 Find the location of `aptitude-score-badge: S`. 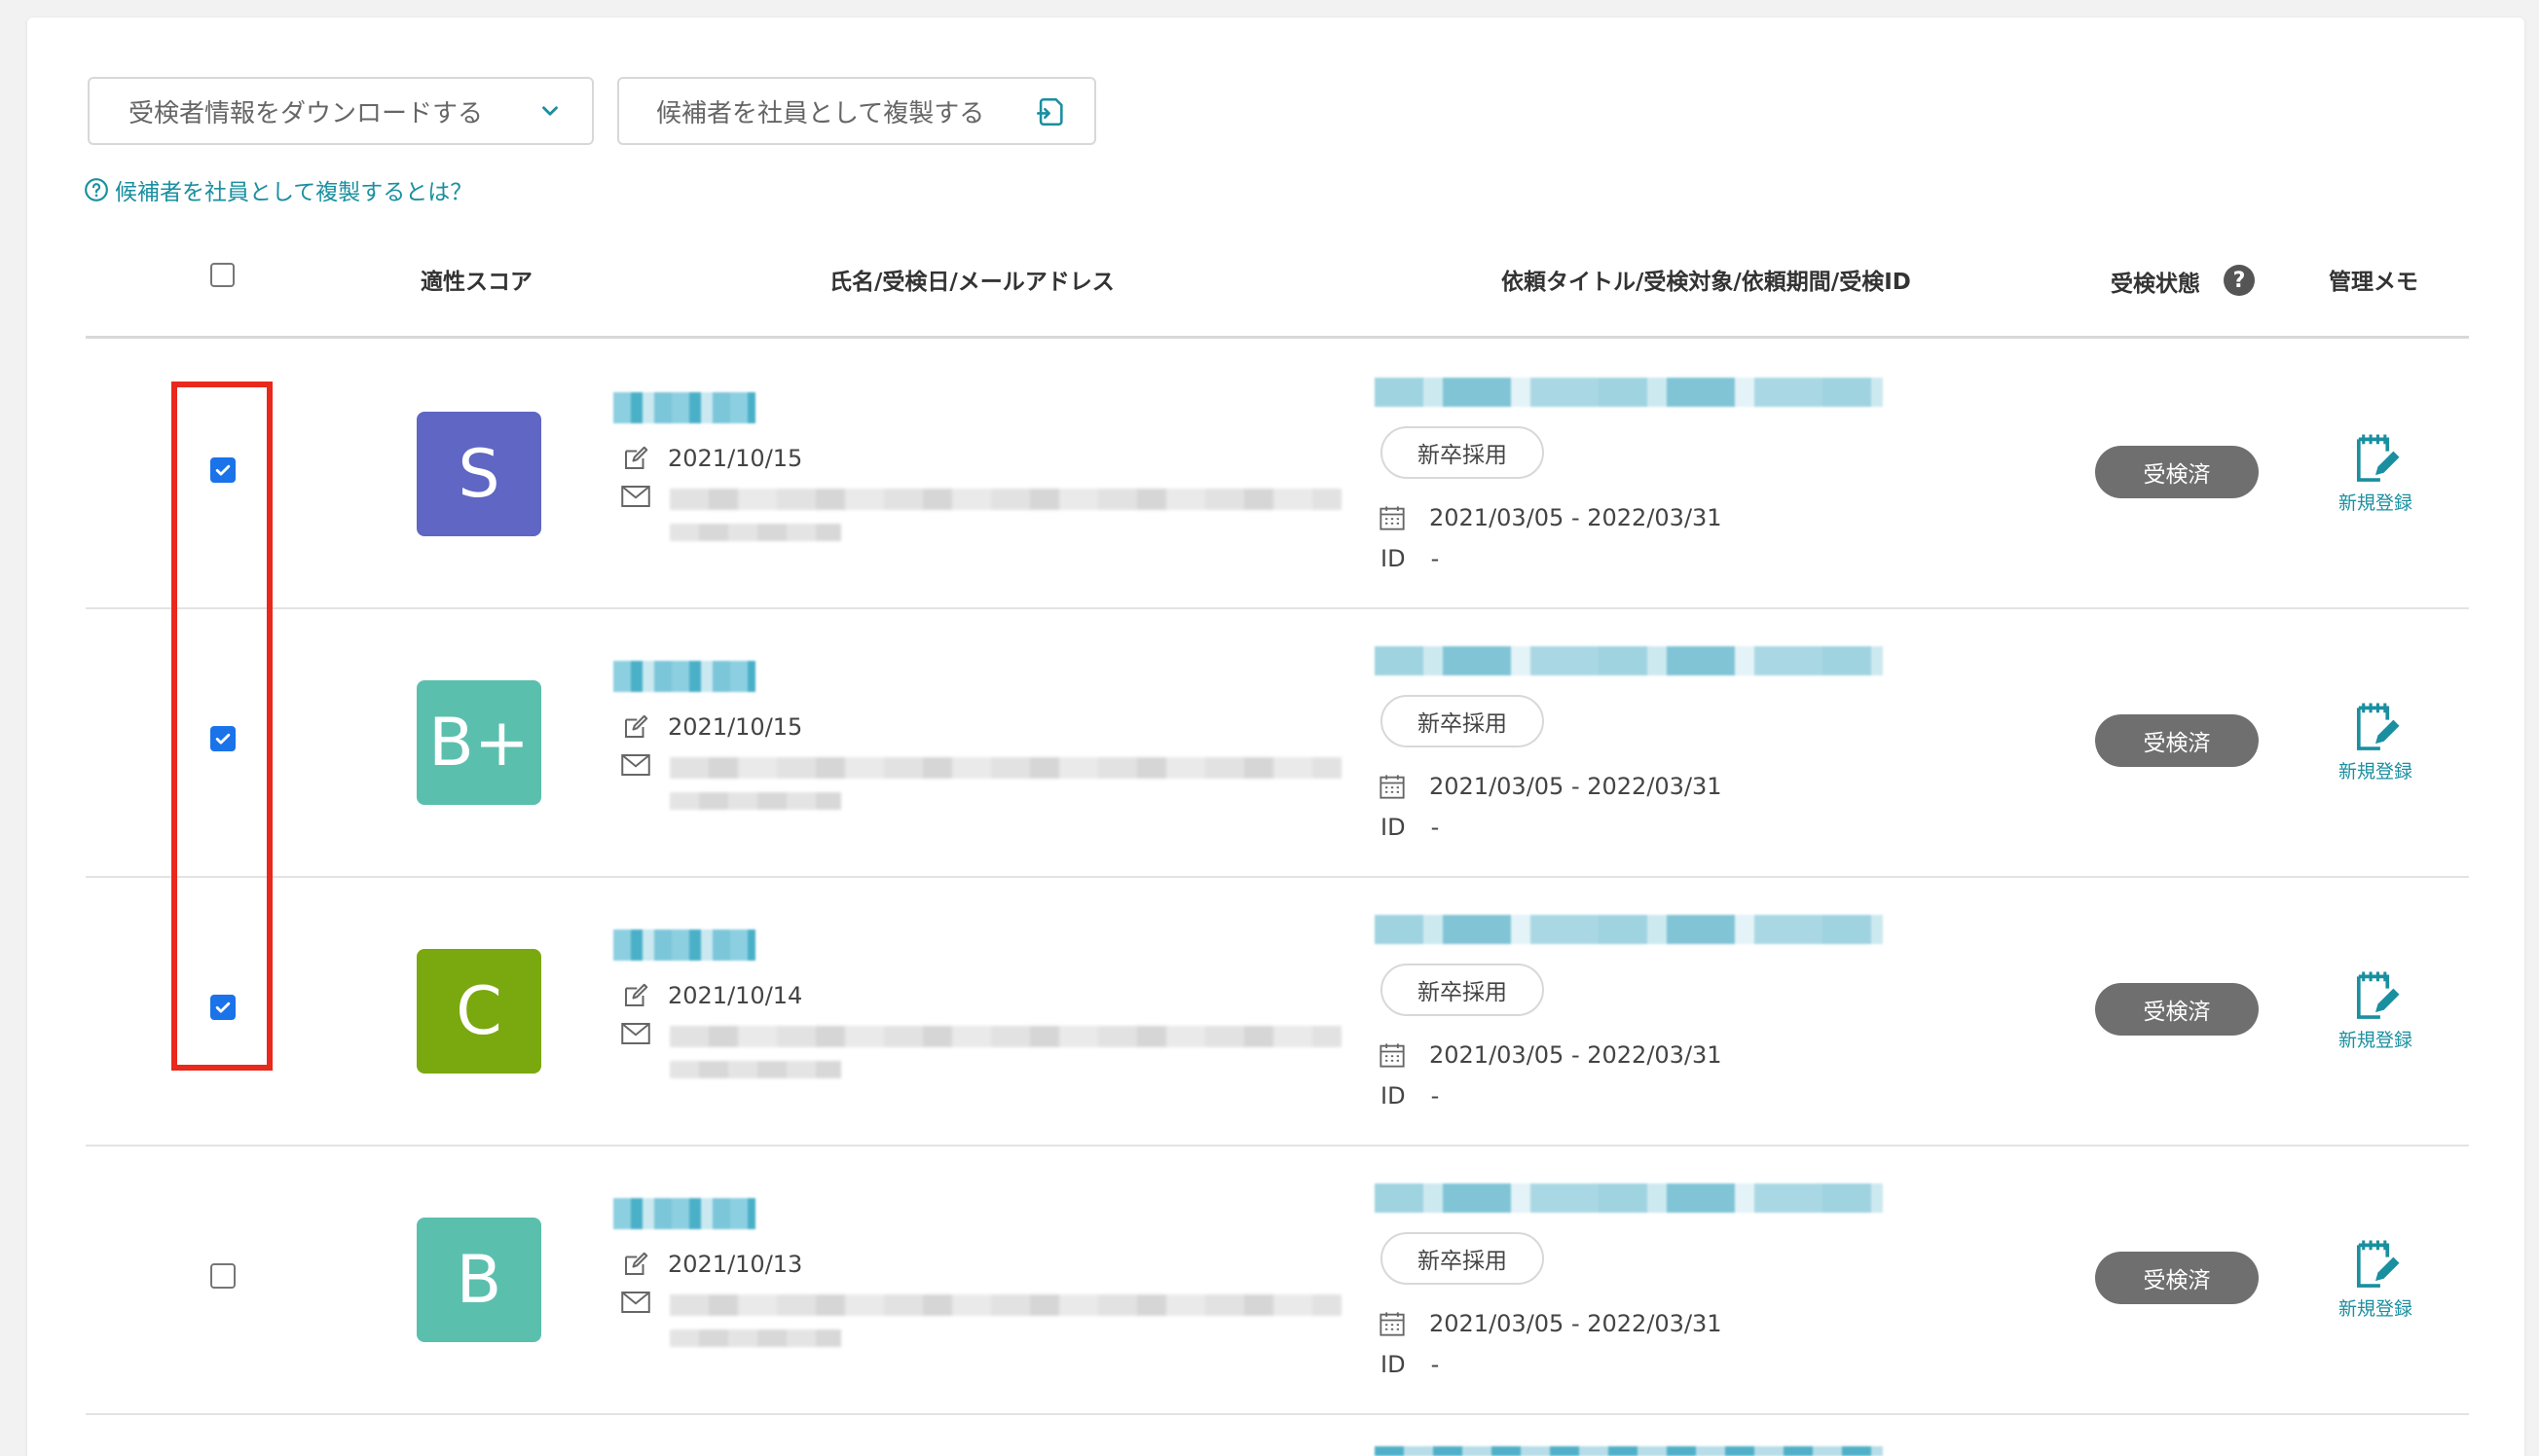

aptitude-score-badge: S is located at coordinates (479, 474).